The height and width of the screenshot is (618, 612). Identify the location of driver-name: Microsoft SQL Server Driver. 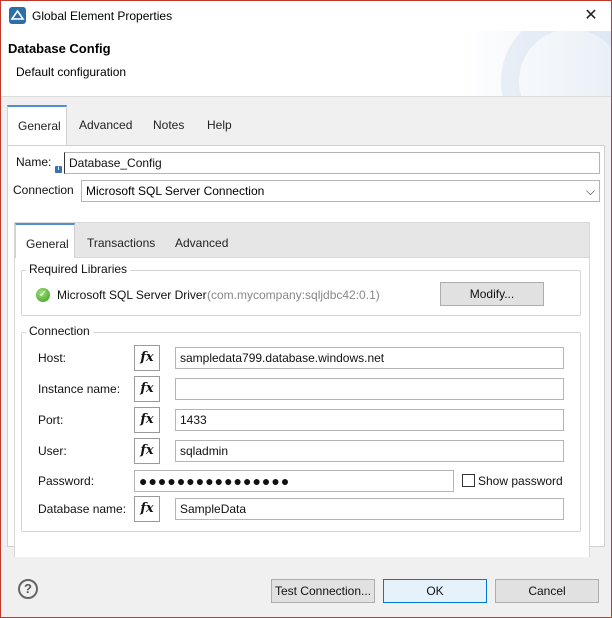
(132, 295).